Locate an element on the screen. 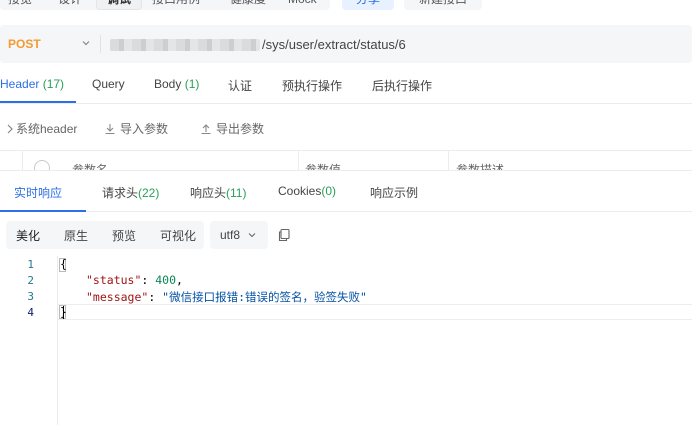 Image resolution: width=692 pixels, height=425 pixels. line-number-gutter: 1 2 3 4 is located at coordinates (29, 340).